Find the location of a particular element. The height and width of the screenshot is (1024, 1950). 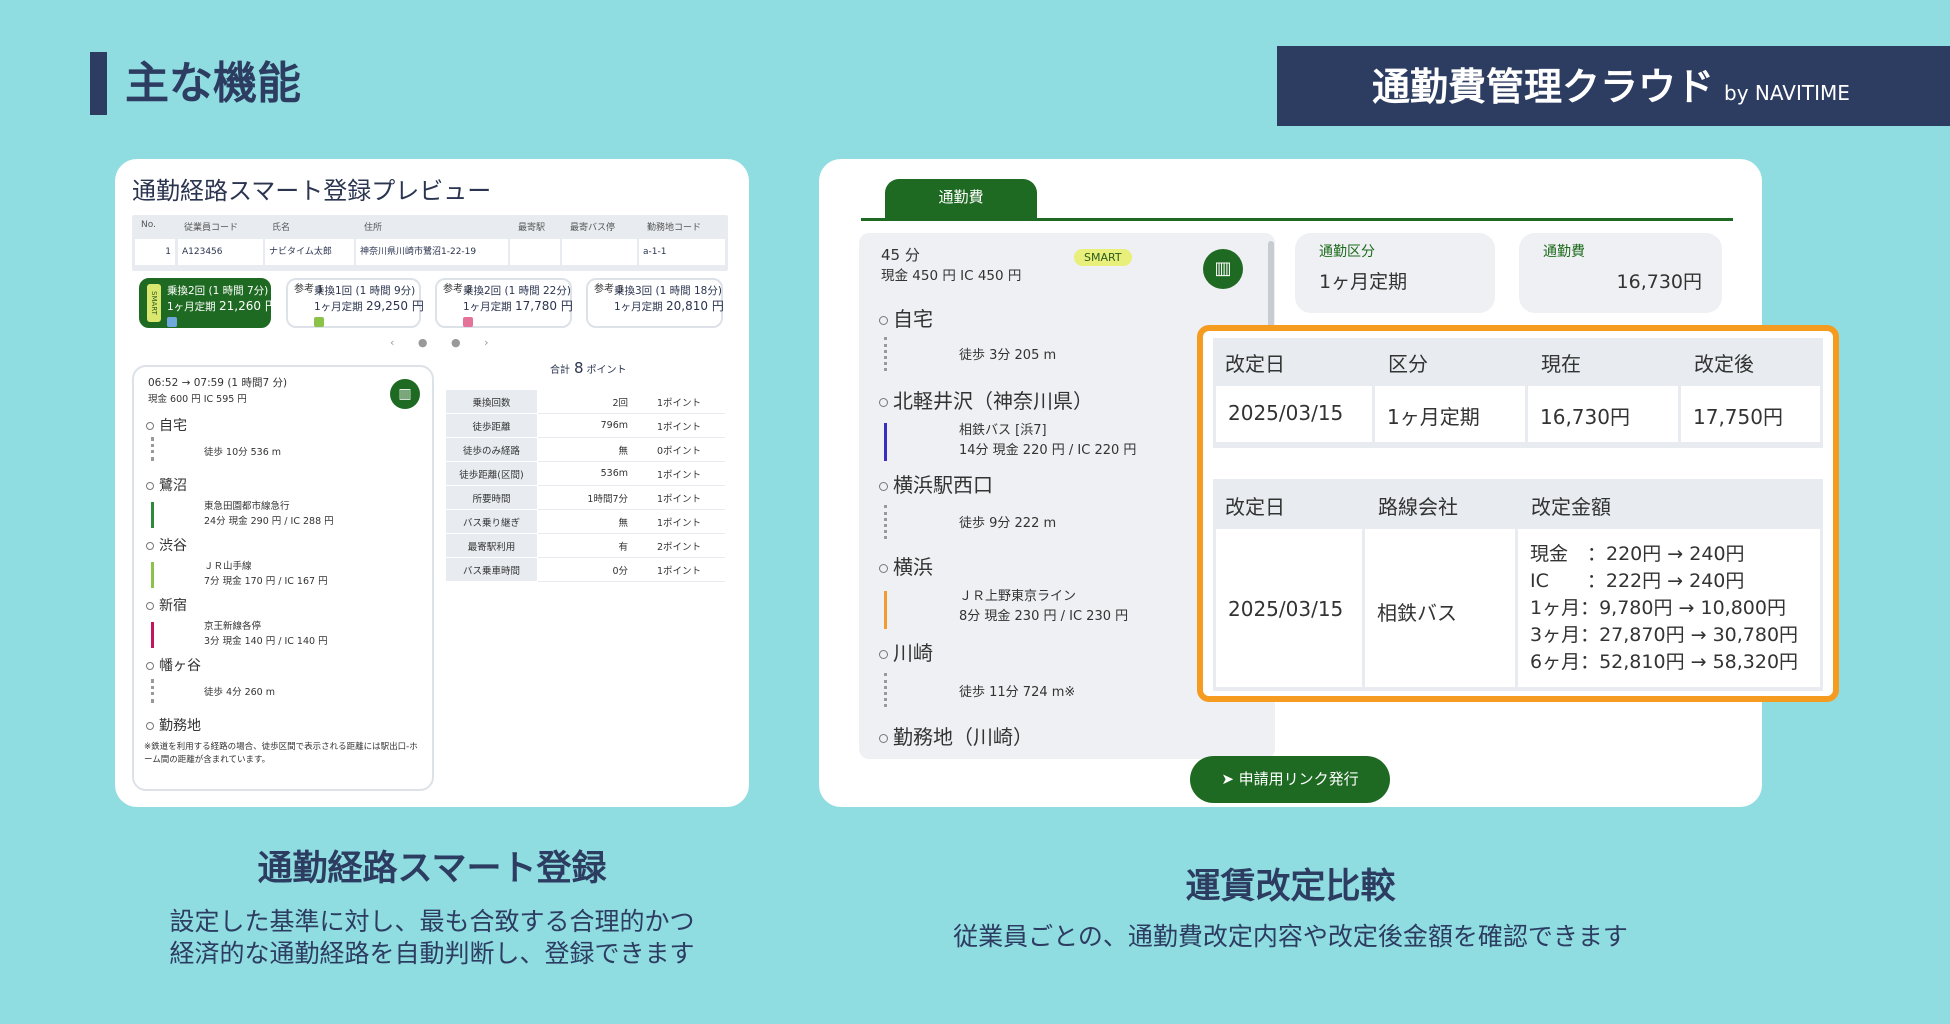

table-row: バス乗車時間 0分 1ポイント is located at coordinates (585, 569).